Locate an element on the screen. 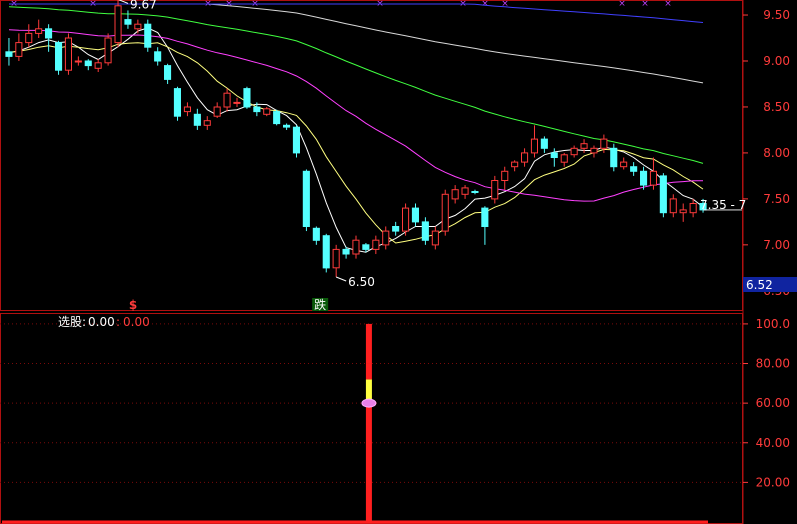  price-tick-label: 8.00 is located at coordinates (776, 153).